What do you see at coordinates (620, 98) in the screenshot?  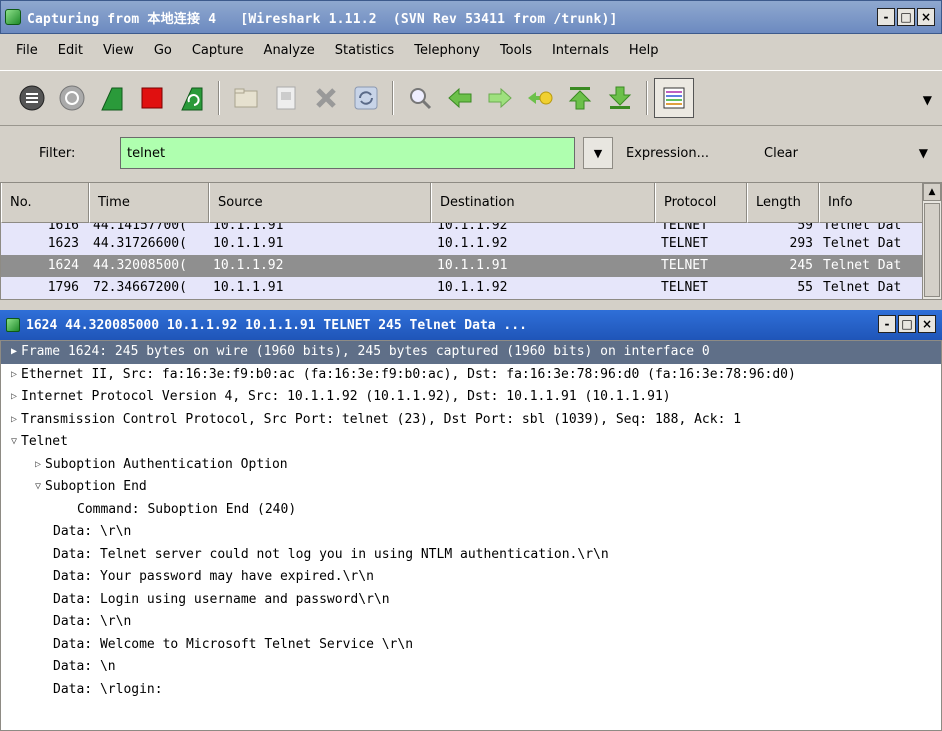 I see `go-last-icon` at bounding box center [620, 98].